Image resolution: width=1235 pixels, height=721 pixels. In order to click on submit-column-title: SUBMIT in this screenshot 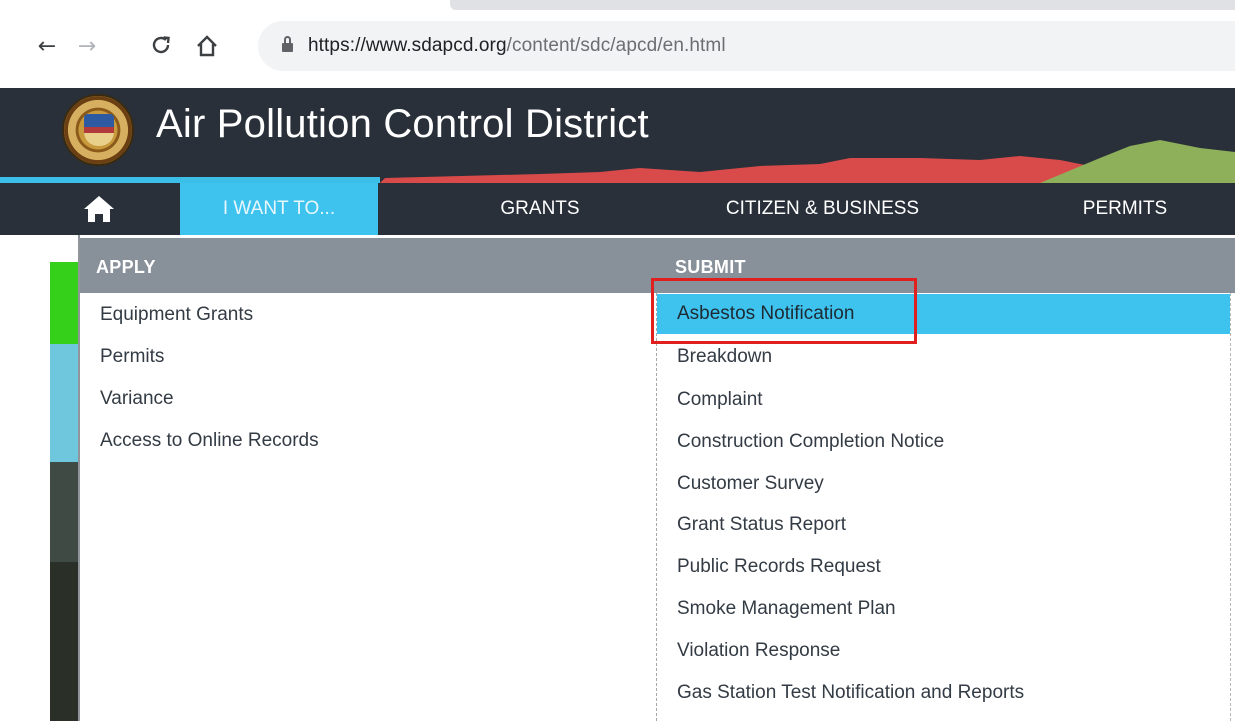, I will do `click(710, 267)`.